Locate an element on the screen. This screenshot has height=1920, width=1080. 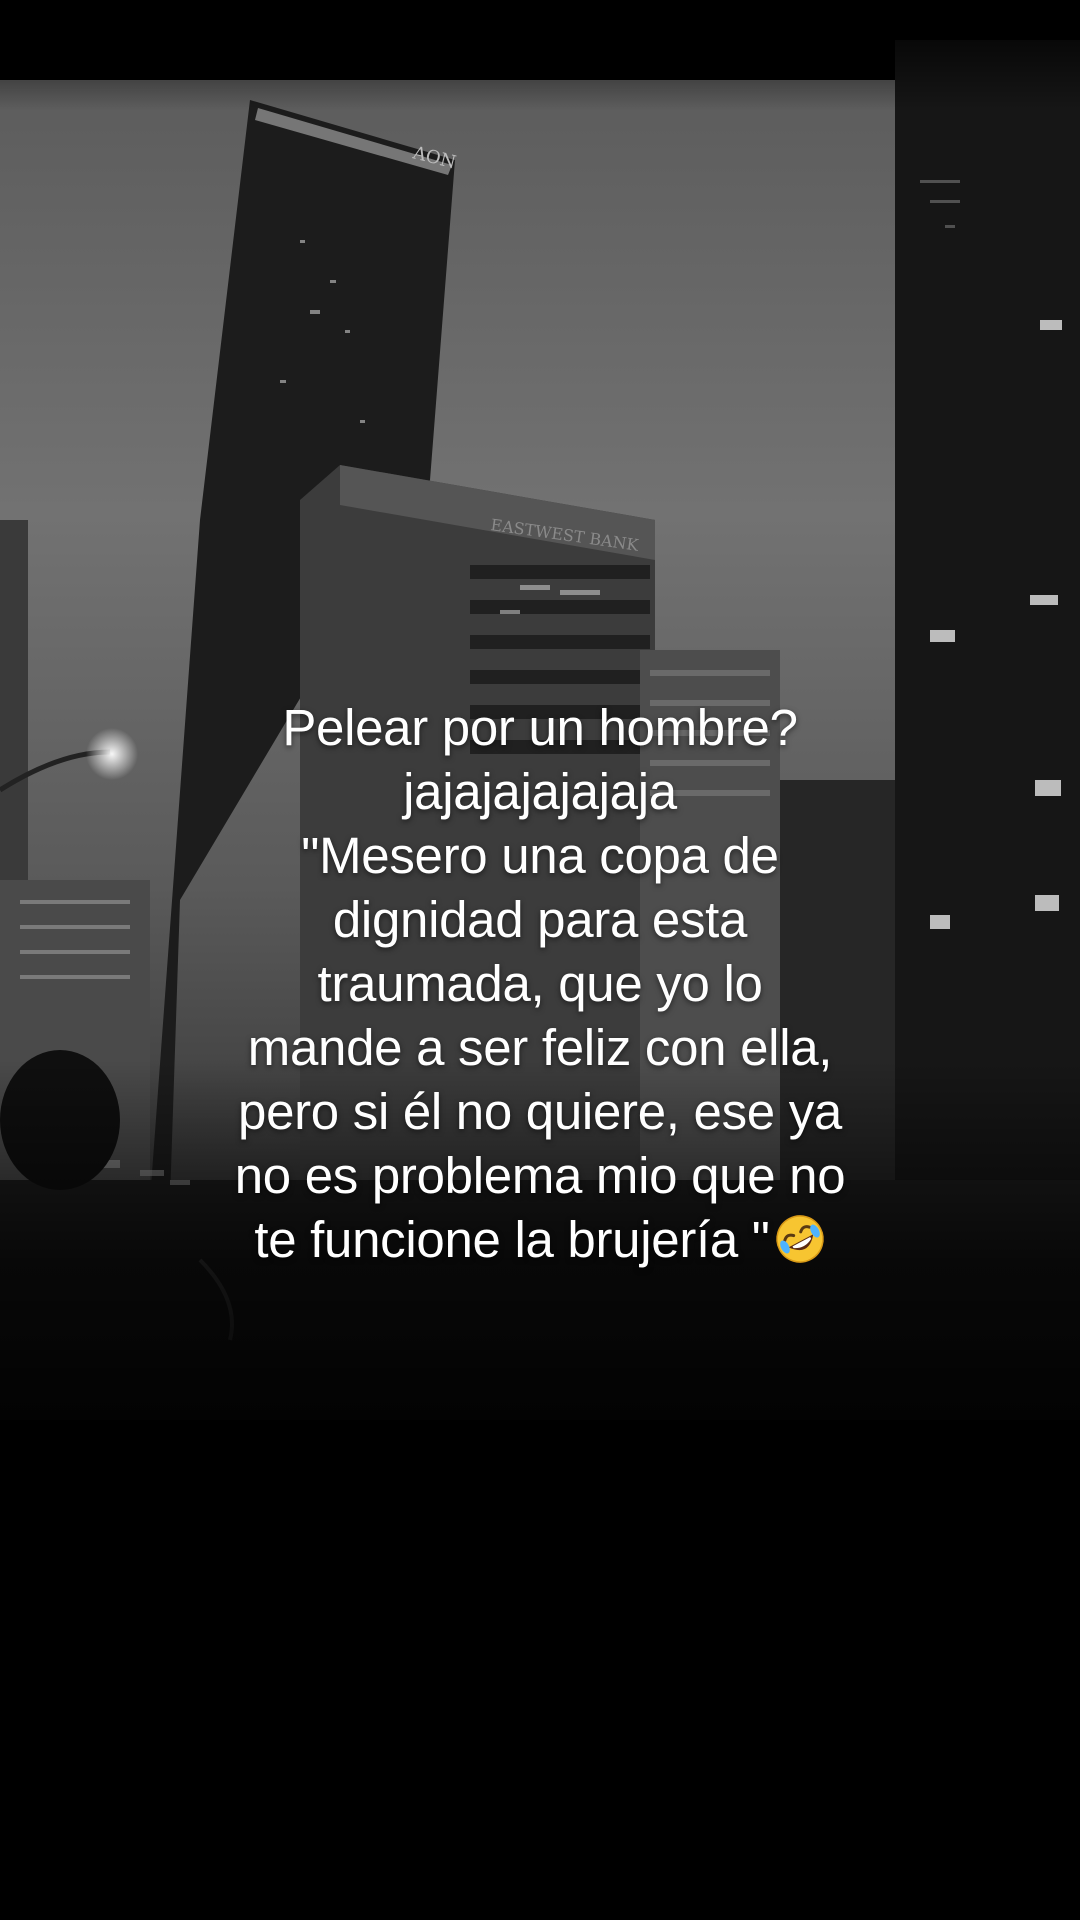
caption-line: Pelear por un hombre? is located at coordinates (540, 727).